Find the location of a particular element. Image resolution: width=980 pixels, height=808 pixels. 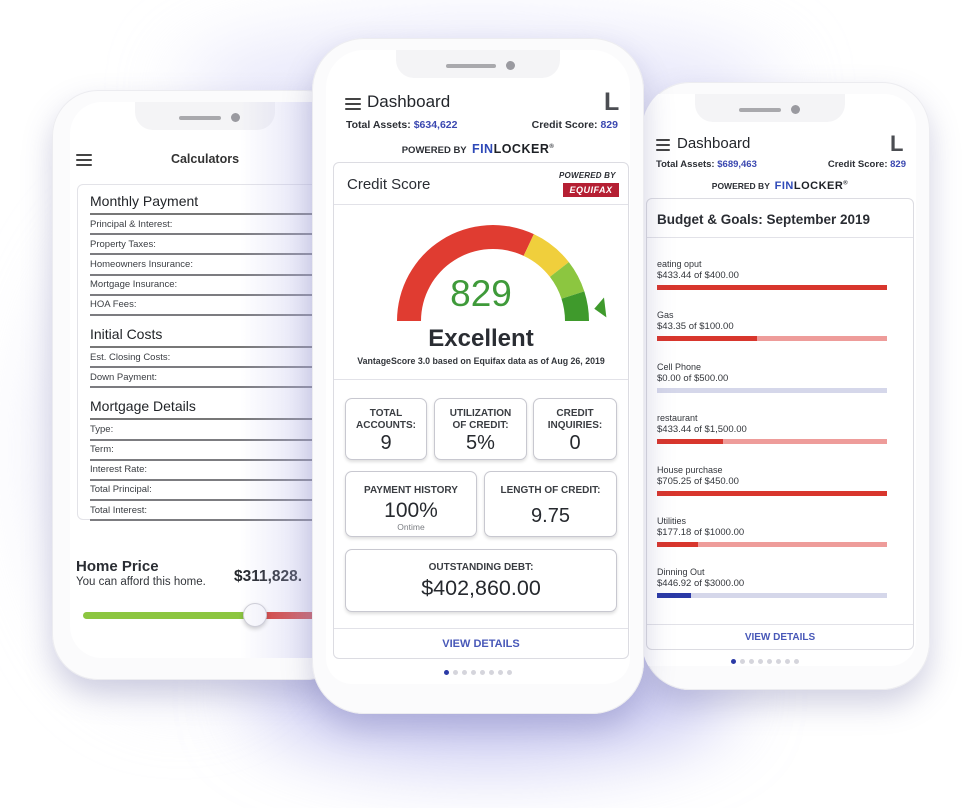

home-price-subtitle: You can afford this home. is located at coordinates (141, 582).